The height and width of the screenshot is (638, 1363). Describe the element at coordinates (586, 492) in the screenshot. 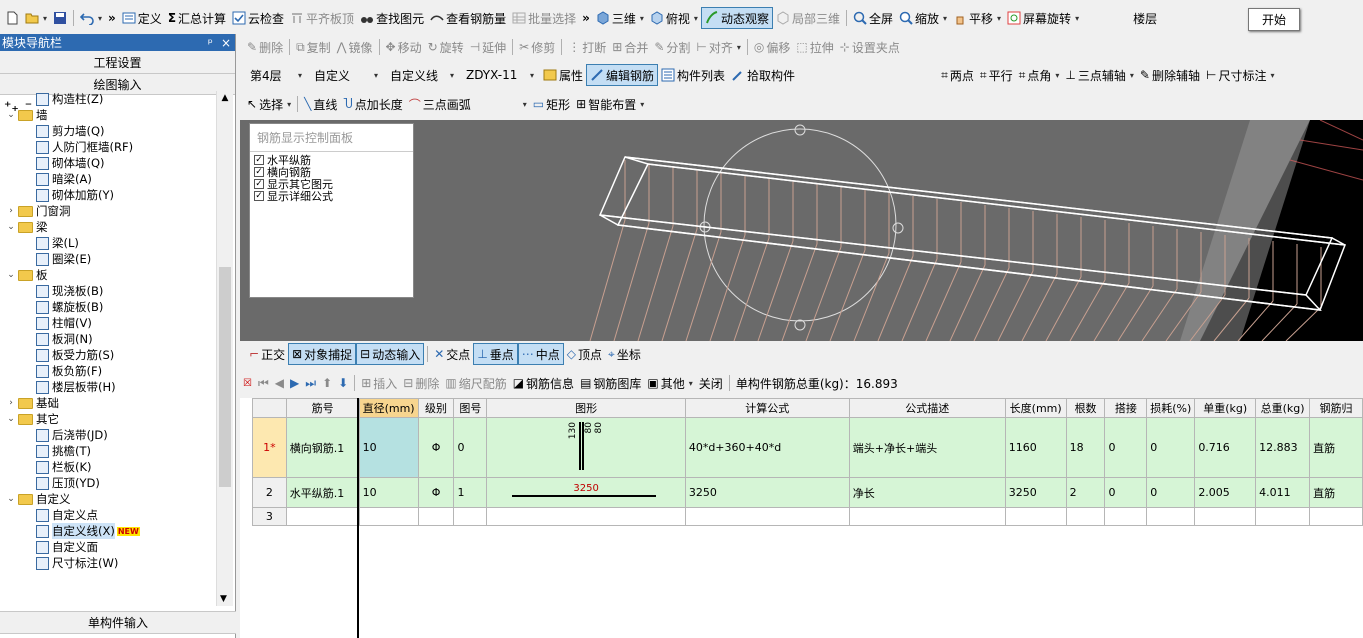

I see `cell-shape: 3250` at that location.